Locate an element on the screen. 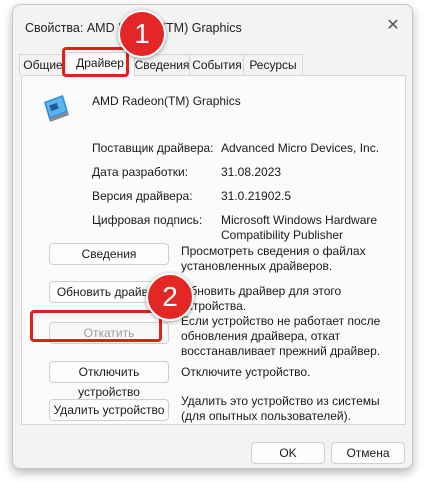 This screenshot has height=482, width=427. date-label: Дата разработки: is located at coordinates (140, 172).